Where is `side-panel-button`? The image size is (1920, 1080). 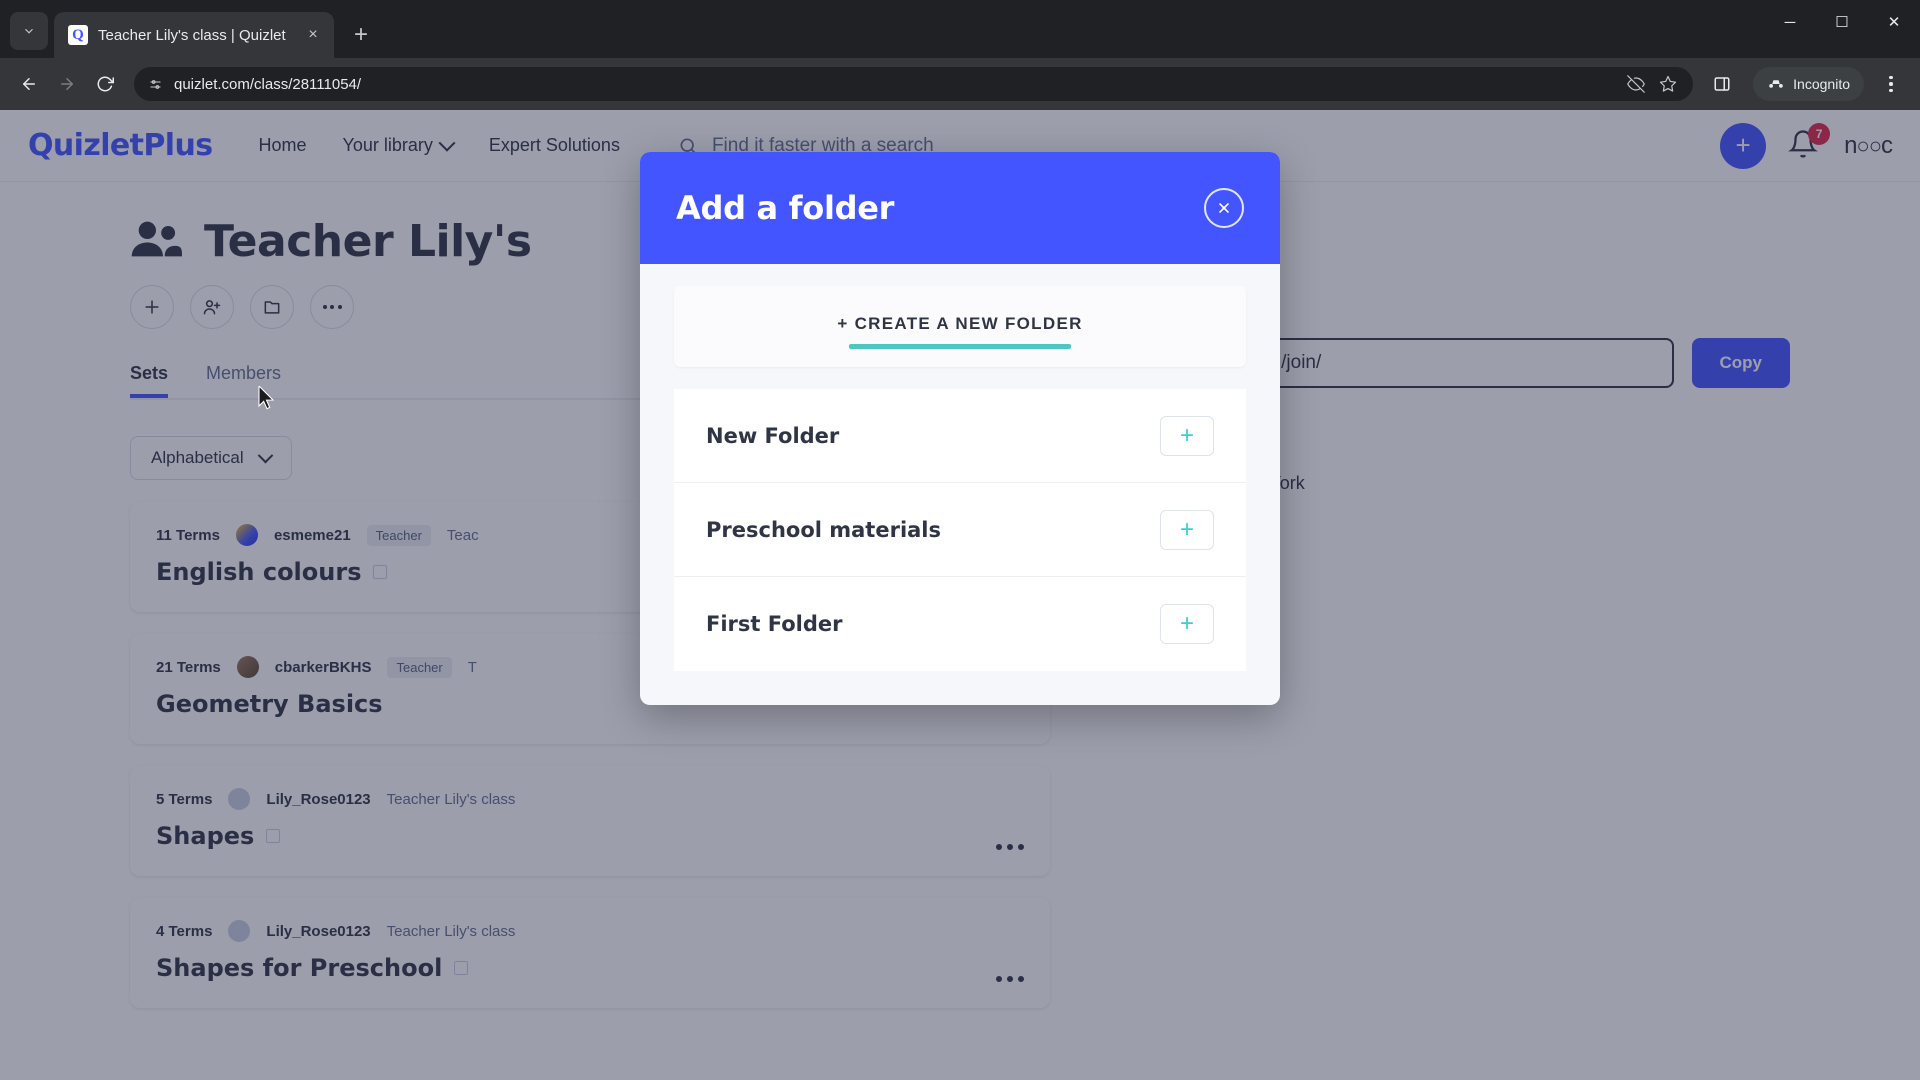
side-panel-button is located at coordinates (1722, 84).